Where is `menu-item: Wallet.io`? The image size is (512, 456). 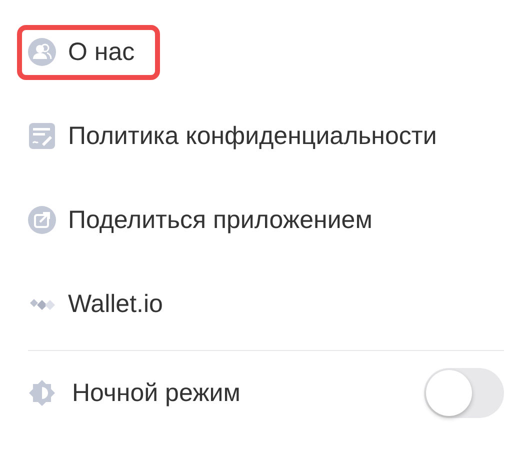
menu-item: Wallet.io is located at coordinates (102, 304).